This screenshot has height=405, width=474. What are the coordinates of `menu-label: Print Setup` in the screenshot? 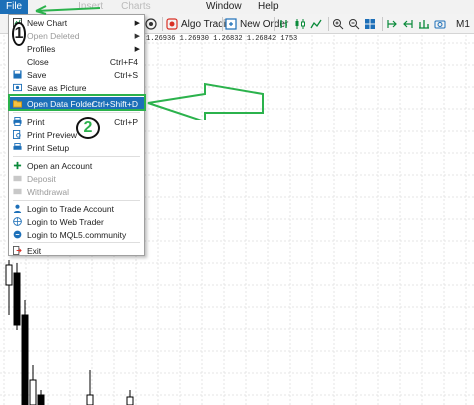 It's located at (48, 147).